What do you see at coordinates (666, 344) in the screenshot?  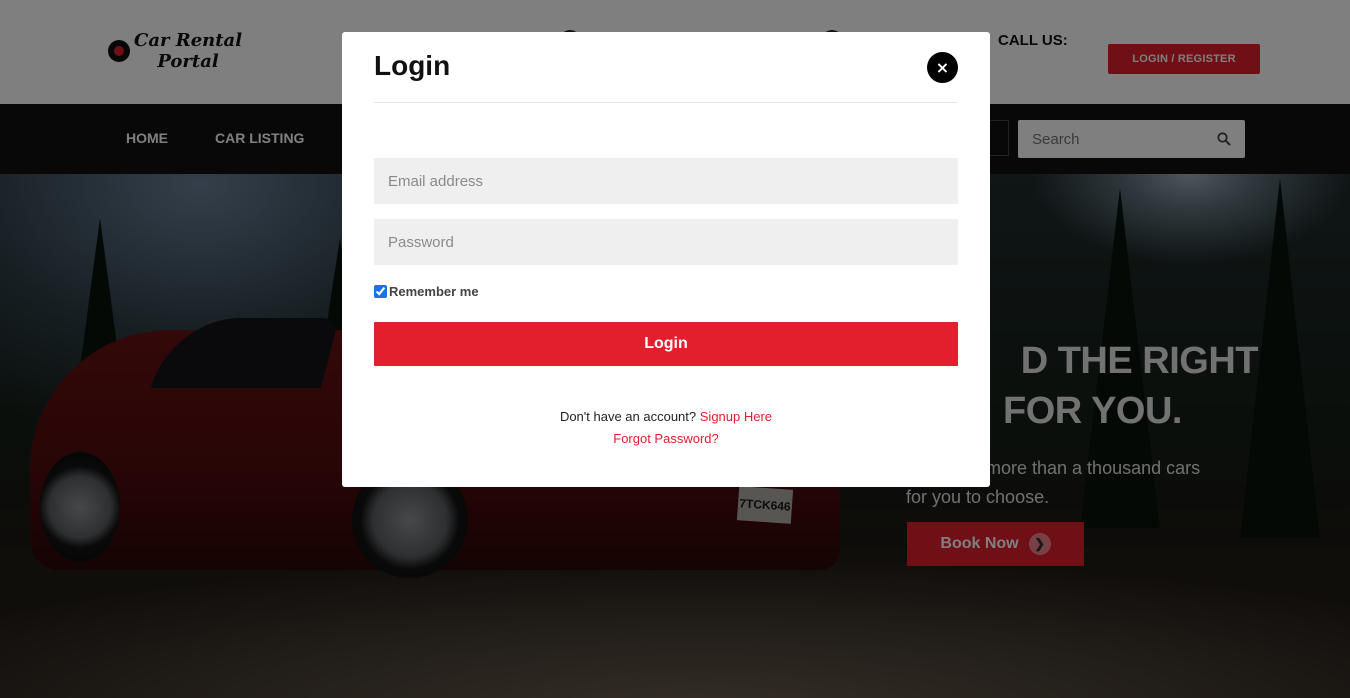 I see `login-button: Login` at bounding box center [666, 344].